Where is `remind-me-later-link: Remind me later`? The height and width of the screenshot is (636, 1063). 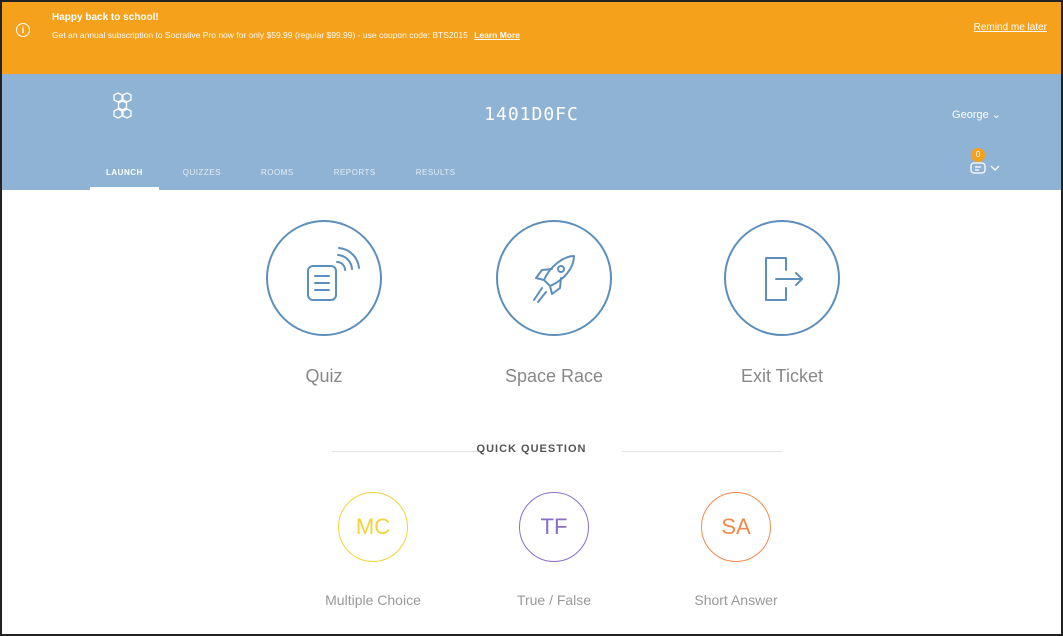
remind-me-later-link: Remind me later is located at coordinates (1010, 27).